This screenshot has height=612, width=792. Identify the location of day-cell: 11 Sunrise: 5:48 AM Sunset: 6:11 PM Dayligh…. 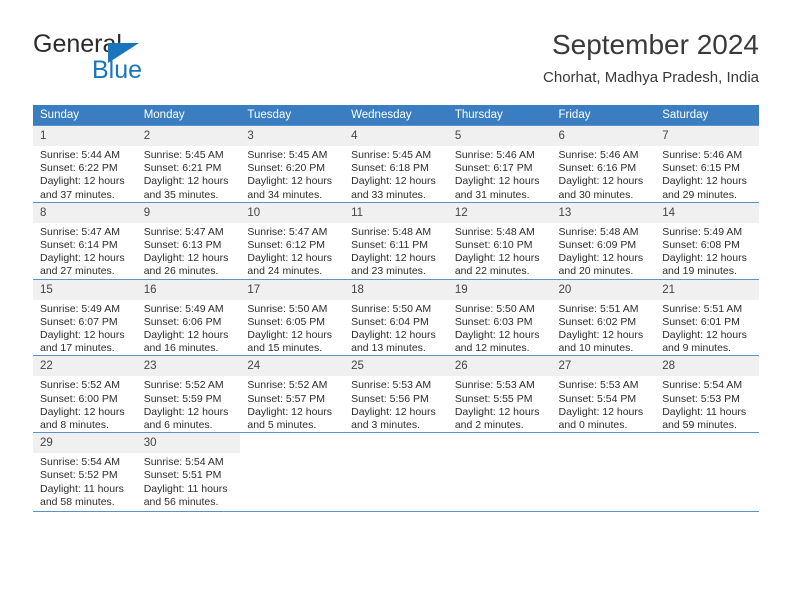
(396, 240).